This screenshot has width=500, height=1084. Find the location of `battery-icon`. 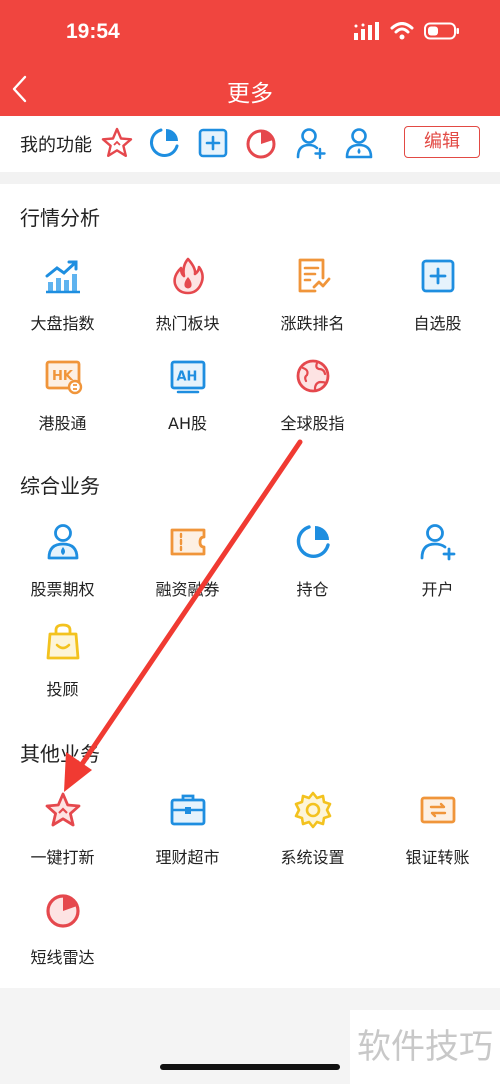

battery-icon is located at coordinates (441, 31).